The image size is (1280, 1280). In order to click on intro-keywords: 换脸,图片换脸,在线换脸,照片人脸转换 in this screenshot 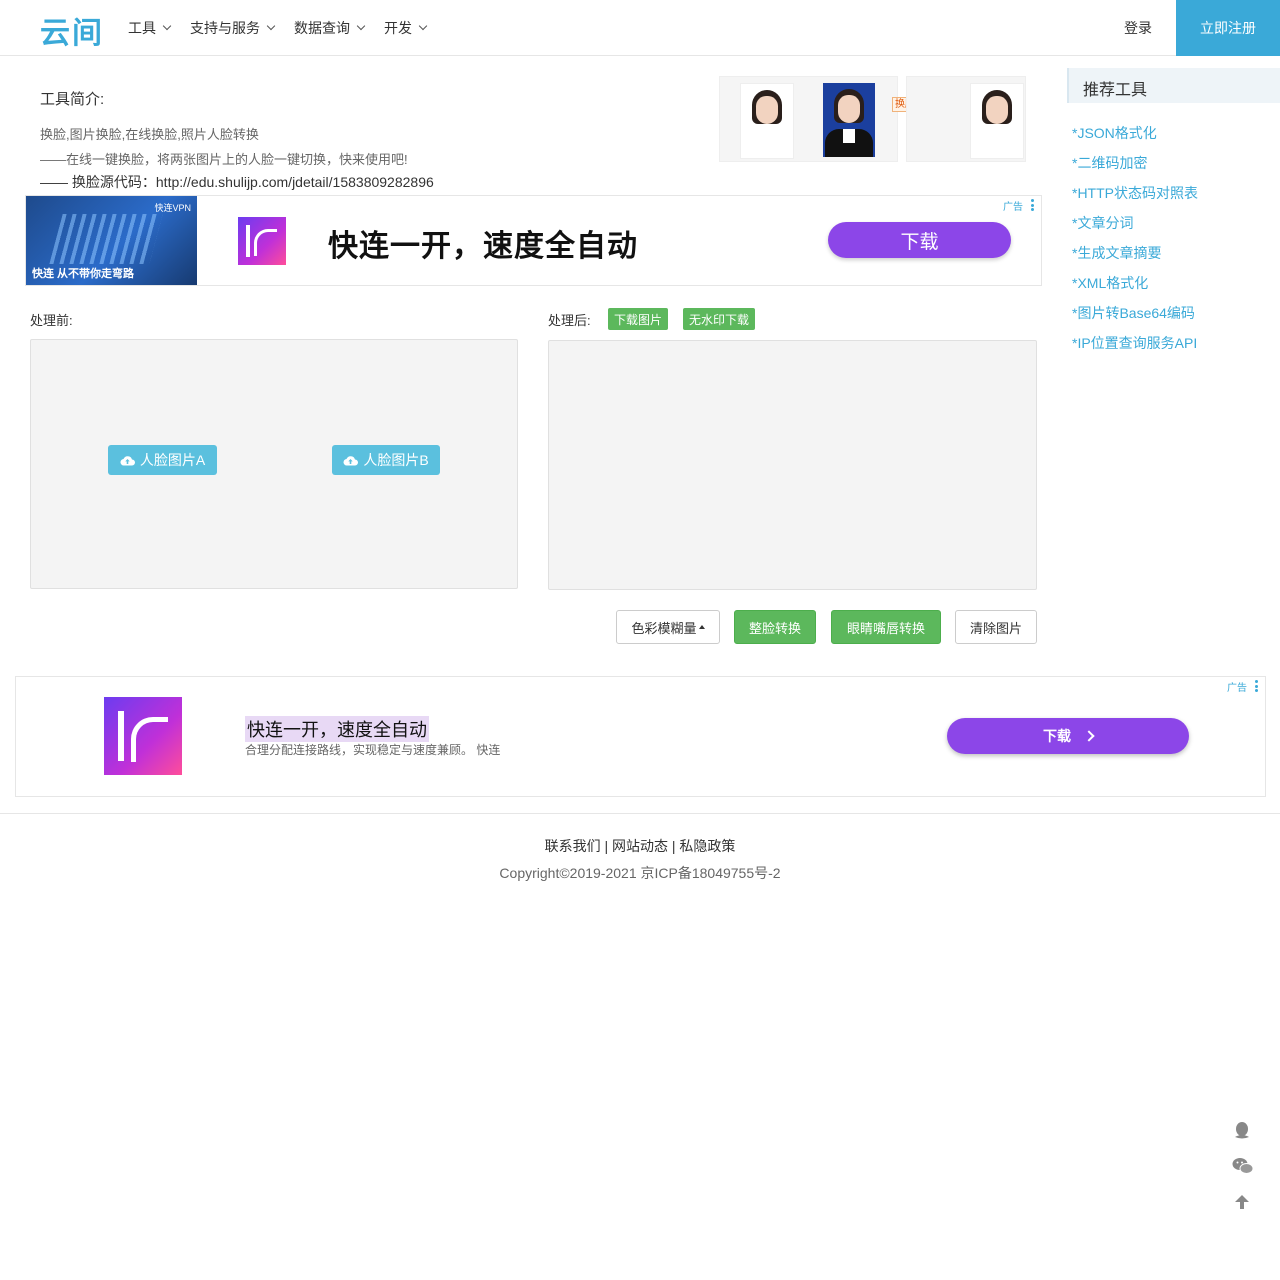, I will do `click(149, 134)`.